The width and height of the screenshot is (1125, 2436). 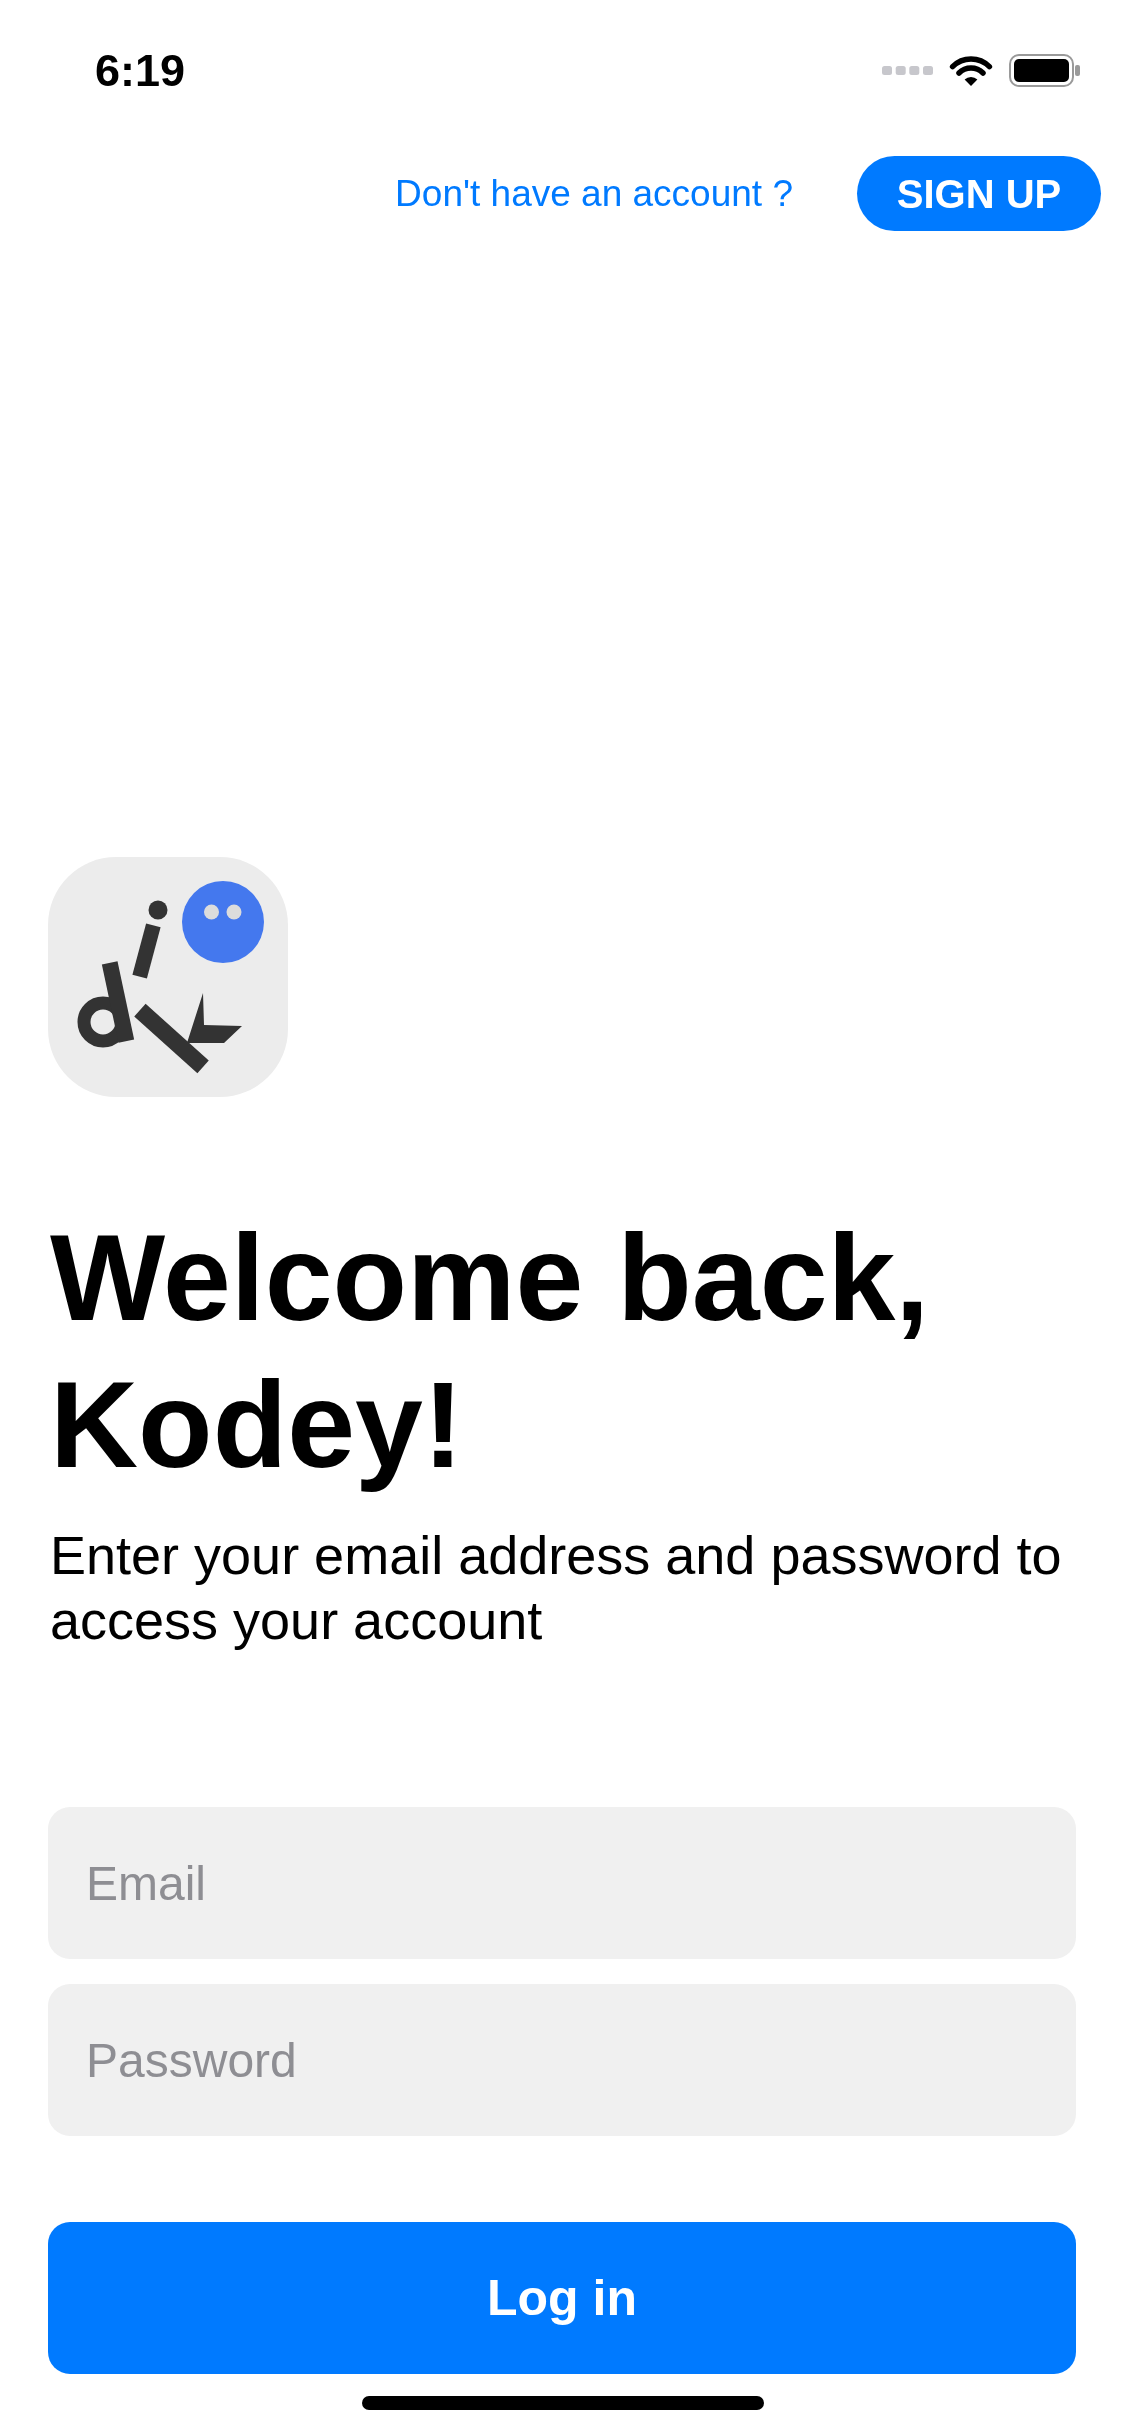 I want to click on sign-up-button: SIGN UP, so click(x=979, y=193).